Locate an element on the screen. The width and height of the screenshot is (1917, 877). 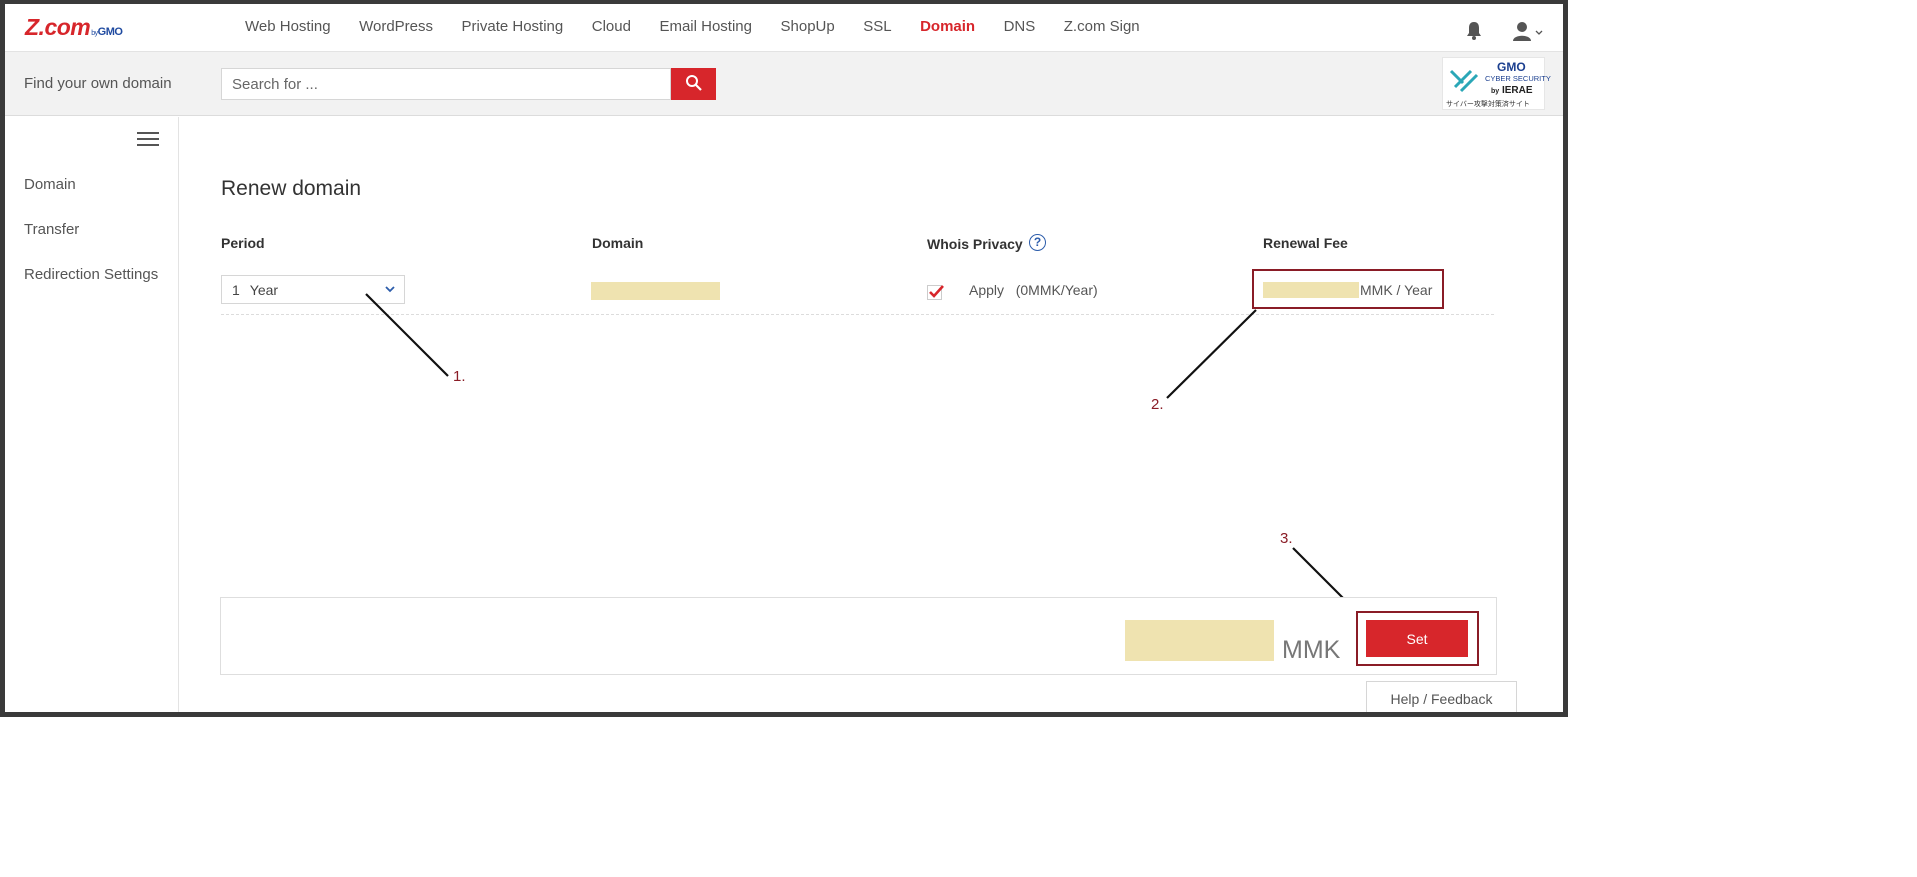
total-amount-redacted is located at coordinates (1199, 640).